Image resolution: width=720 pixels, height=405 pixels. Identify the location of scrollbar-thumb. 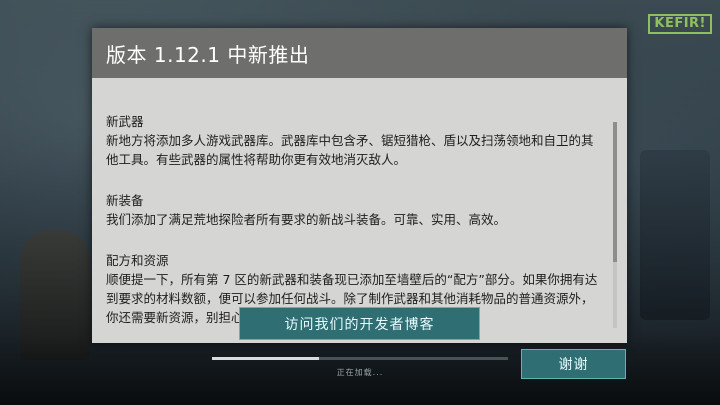
(615, 192).